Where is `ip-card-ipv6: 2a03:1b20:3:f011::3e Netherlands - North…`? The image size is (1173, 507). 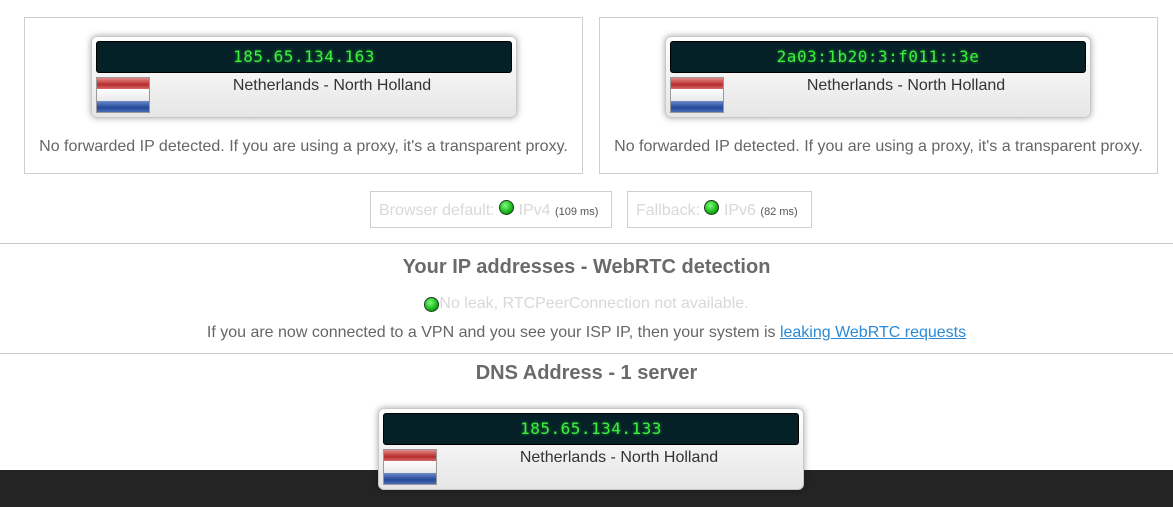 ip-card-ipv6: 2a03:1b20:3:f011::3e Netherlands - North… is located at coordinates (878, 77).